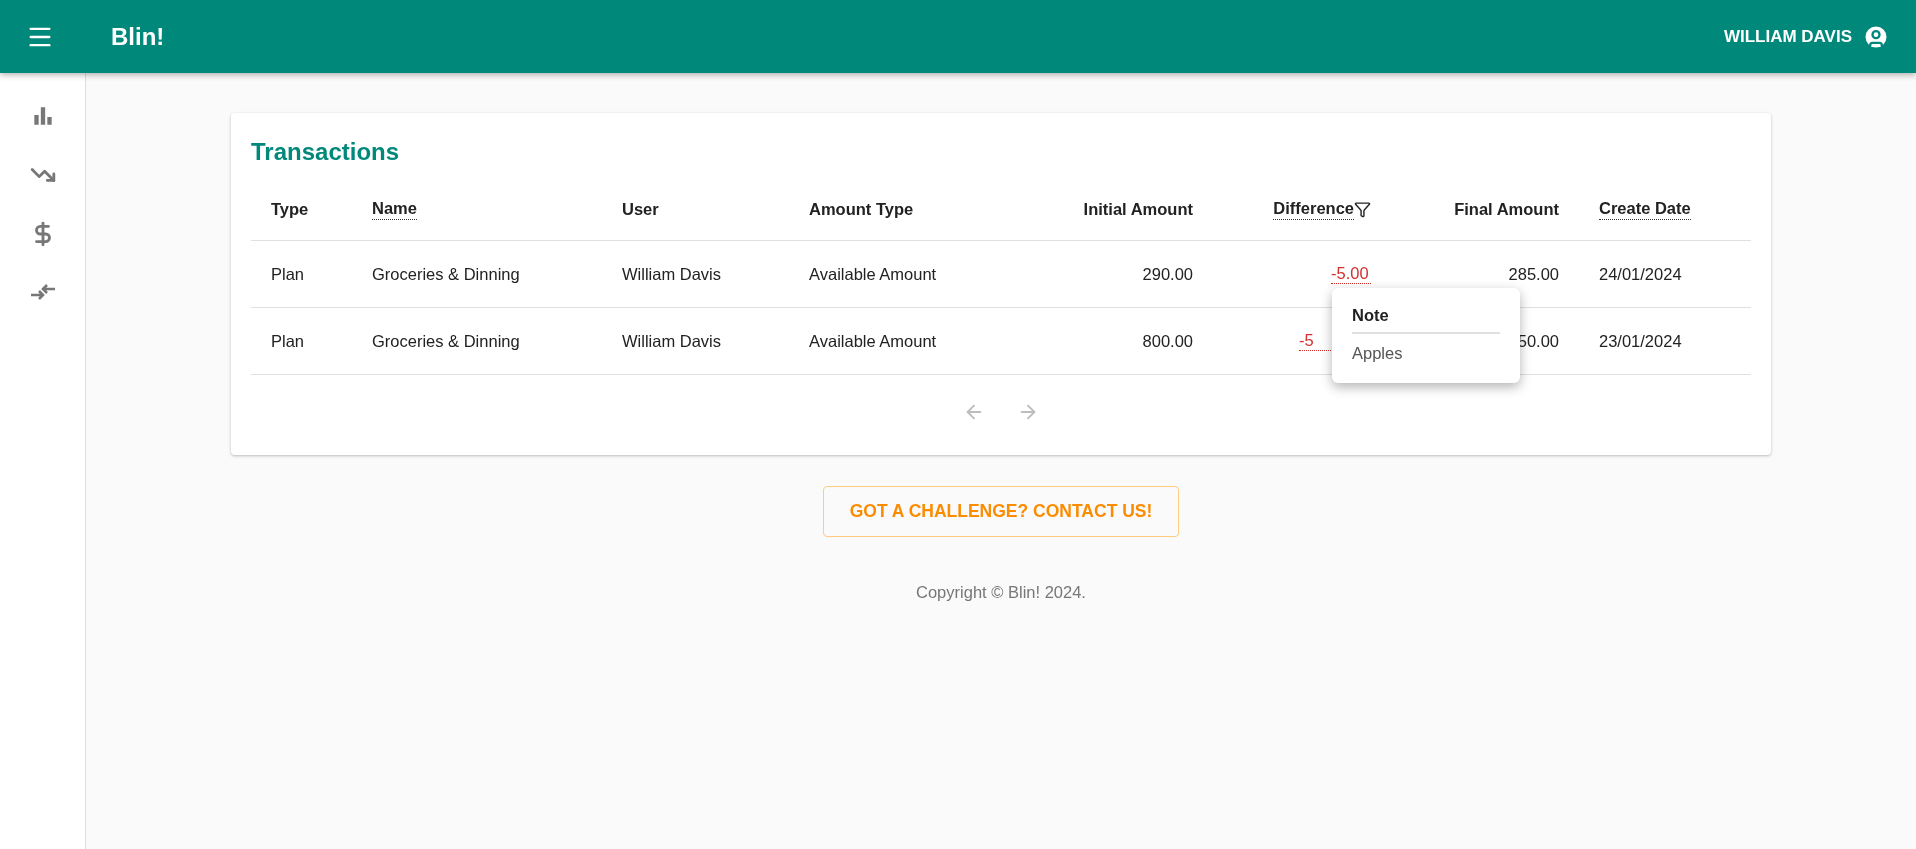  What do you see at coordinates (1313, 209) in the screenshot?
I see `column-header: Difference` at bounding box center [1313, 209].